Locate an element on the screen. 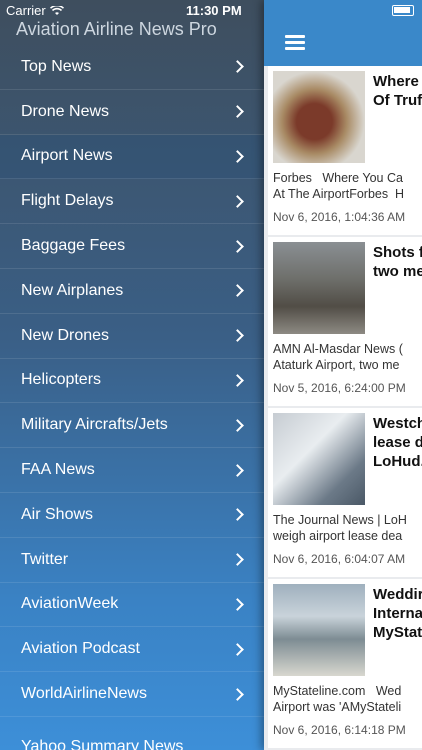 The height and width of the screenshot is (750, 422). carrier-label: Carrier is located at coordinates (26, 10).